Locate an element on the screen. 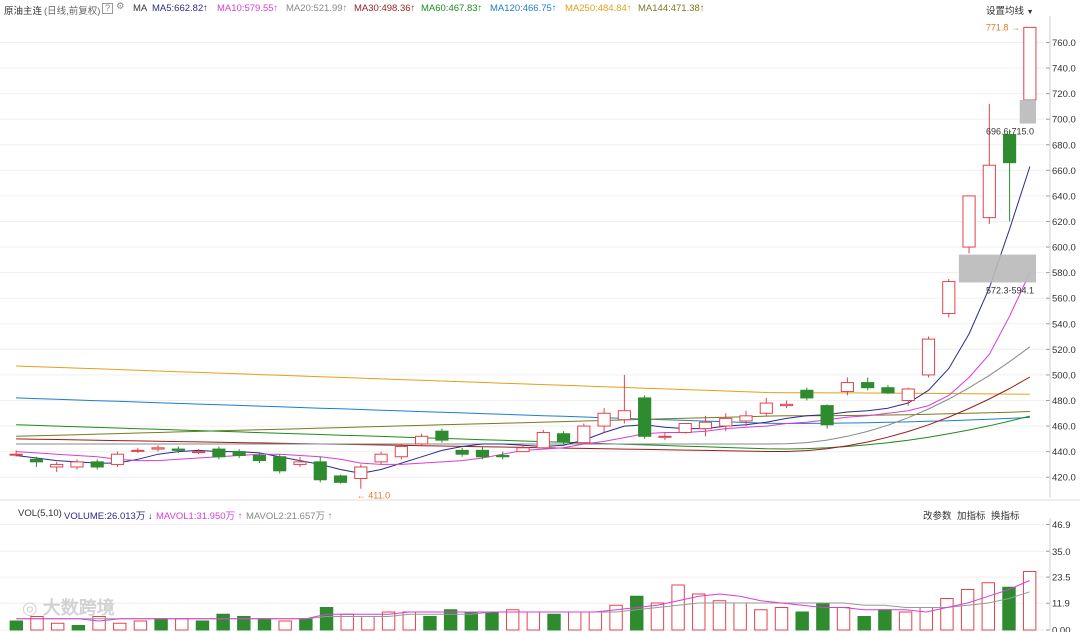 Image resolution: width=1080 pixels, height=632 pixels. vol-tick-label: 35.0 is located at coordinates (1061, 552).